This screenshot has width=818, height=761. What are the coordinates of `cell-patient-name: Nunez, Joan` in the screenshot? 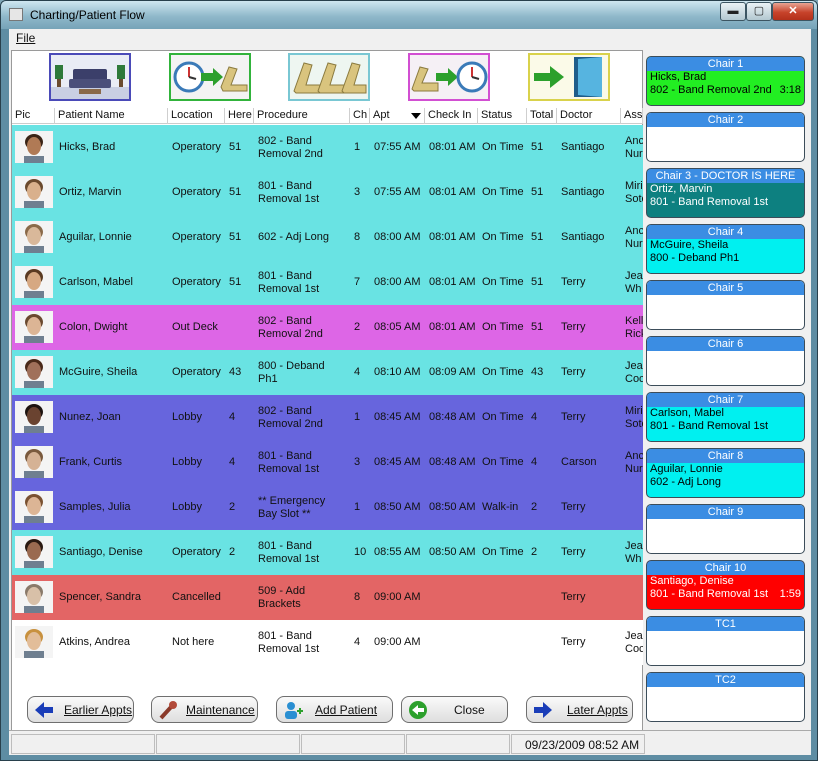 It's located at (90, 417).